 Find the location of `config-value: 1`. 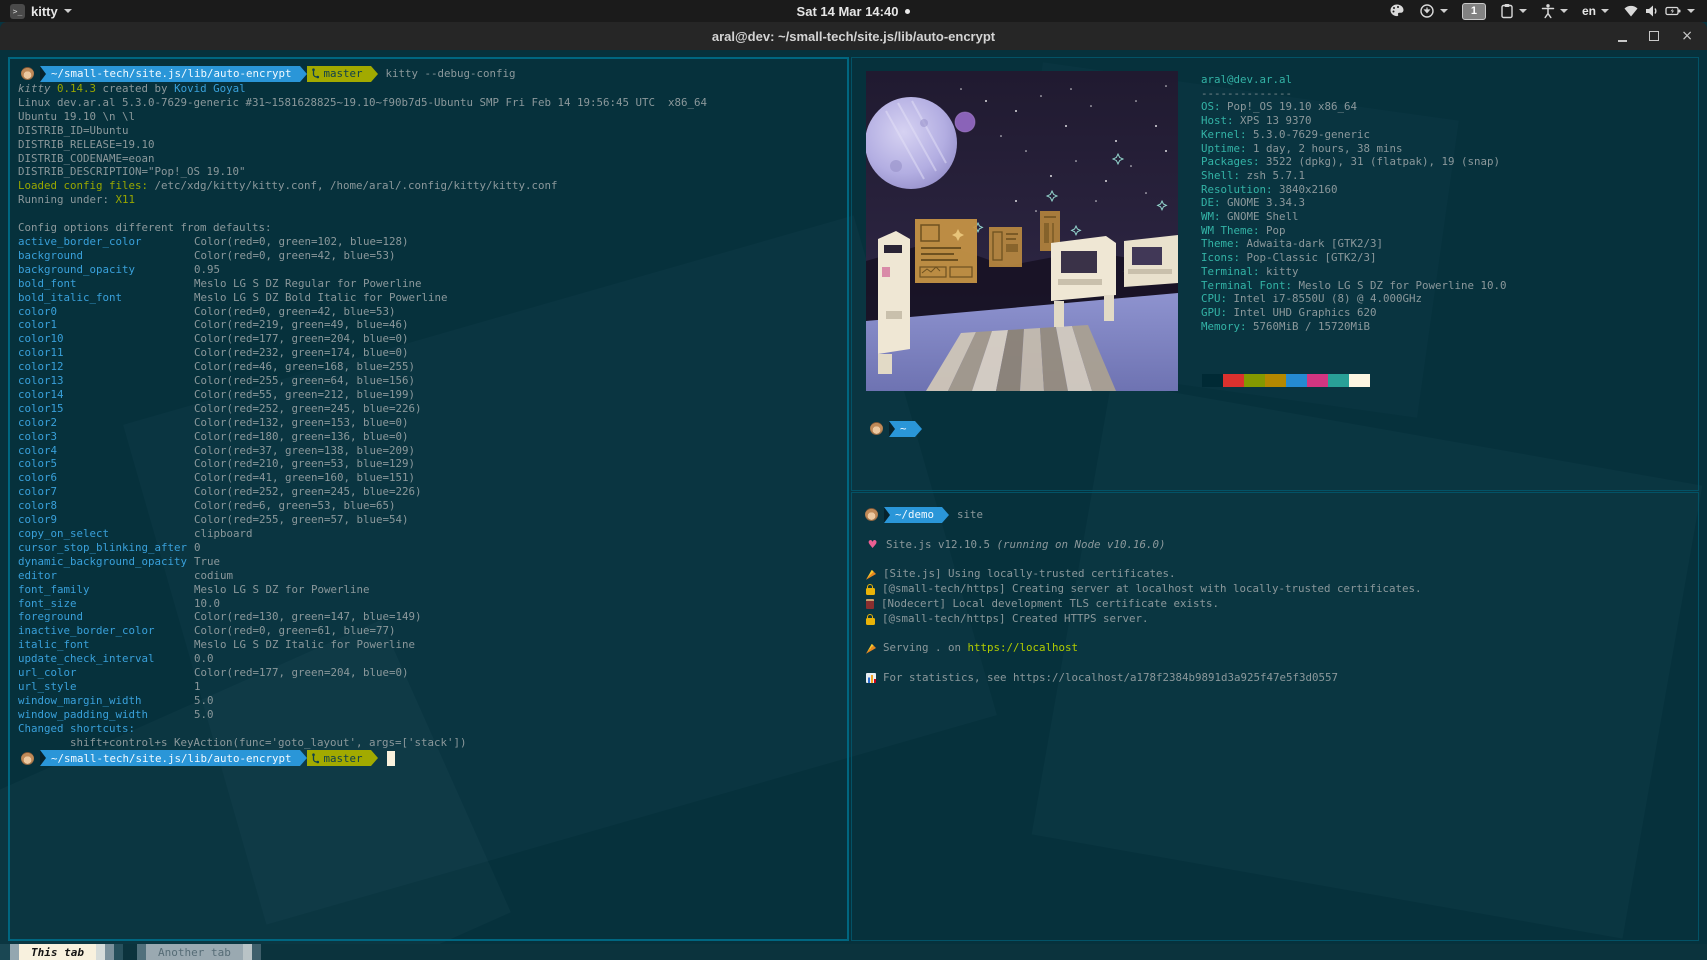

config-value: 1 is located at coordinates (197, 686).